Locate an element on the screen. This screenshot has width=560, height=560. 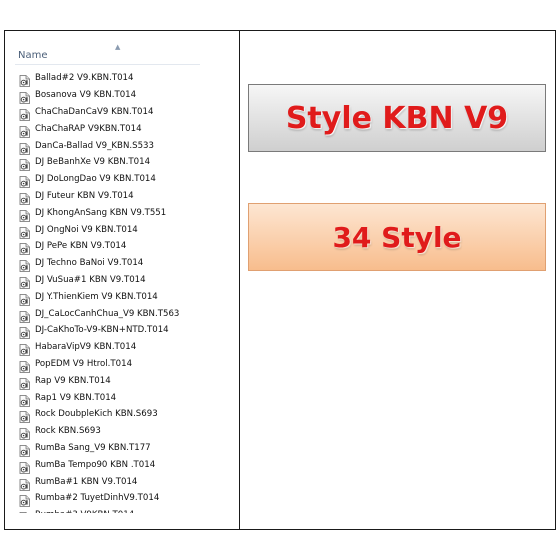
file-row: RumBa#1 KBN V9.T014 is located at coordinates (107, 482).